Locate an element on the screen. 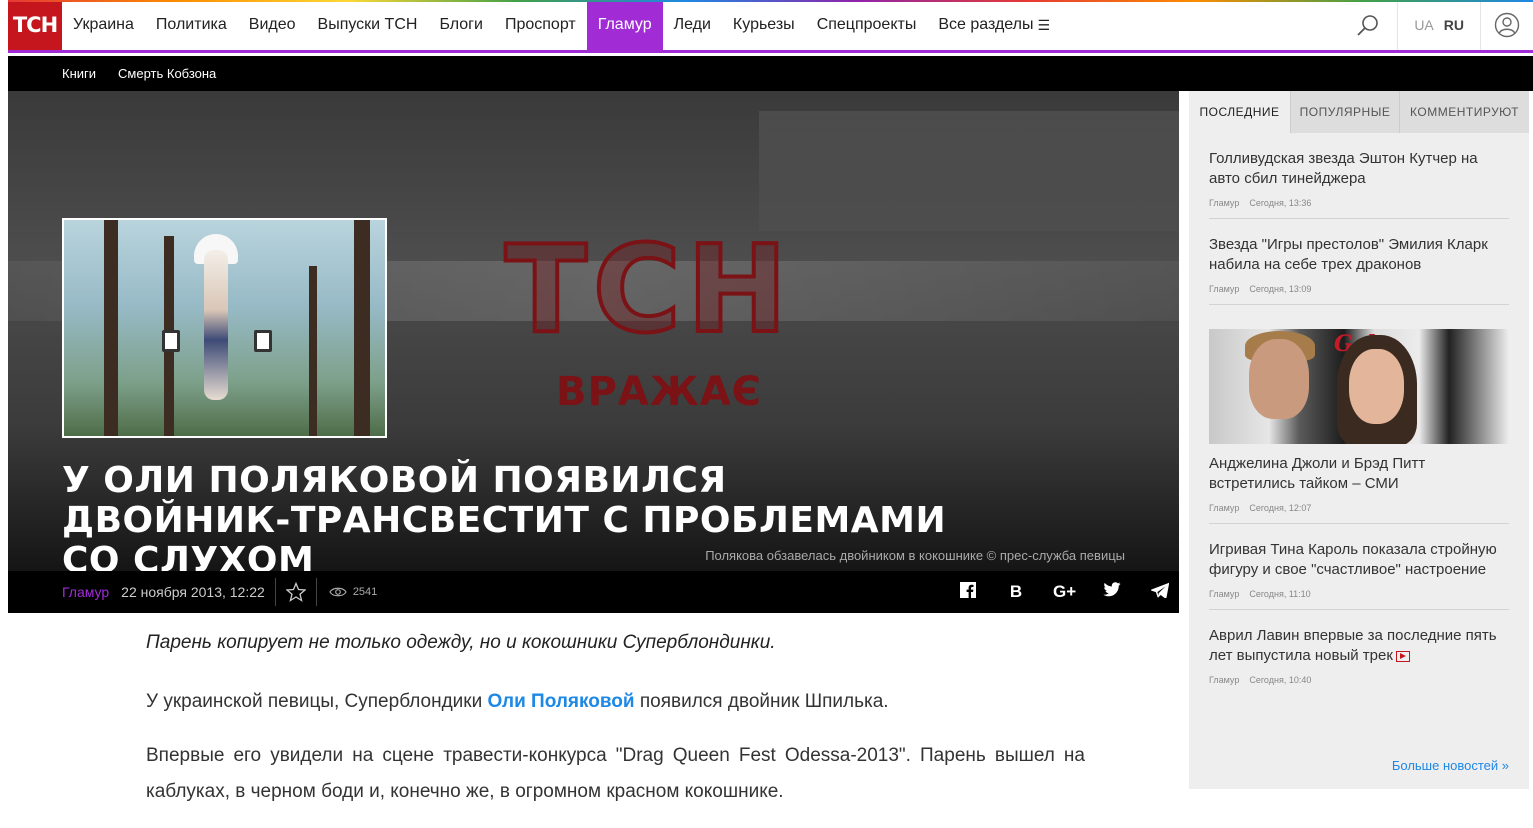 This screenshot has height=828, width=1533. article-thumbnail is located at coordinates (224, 328).